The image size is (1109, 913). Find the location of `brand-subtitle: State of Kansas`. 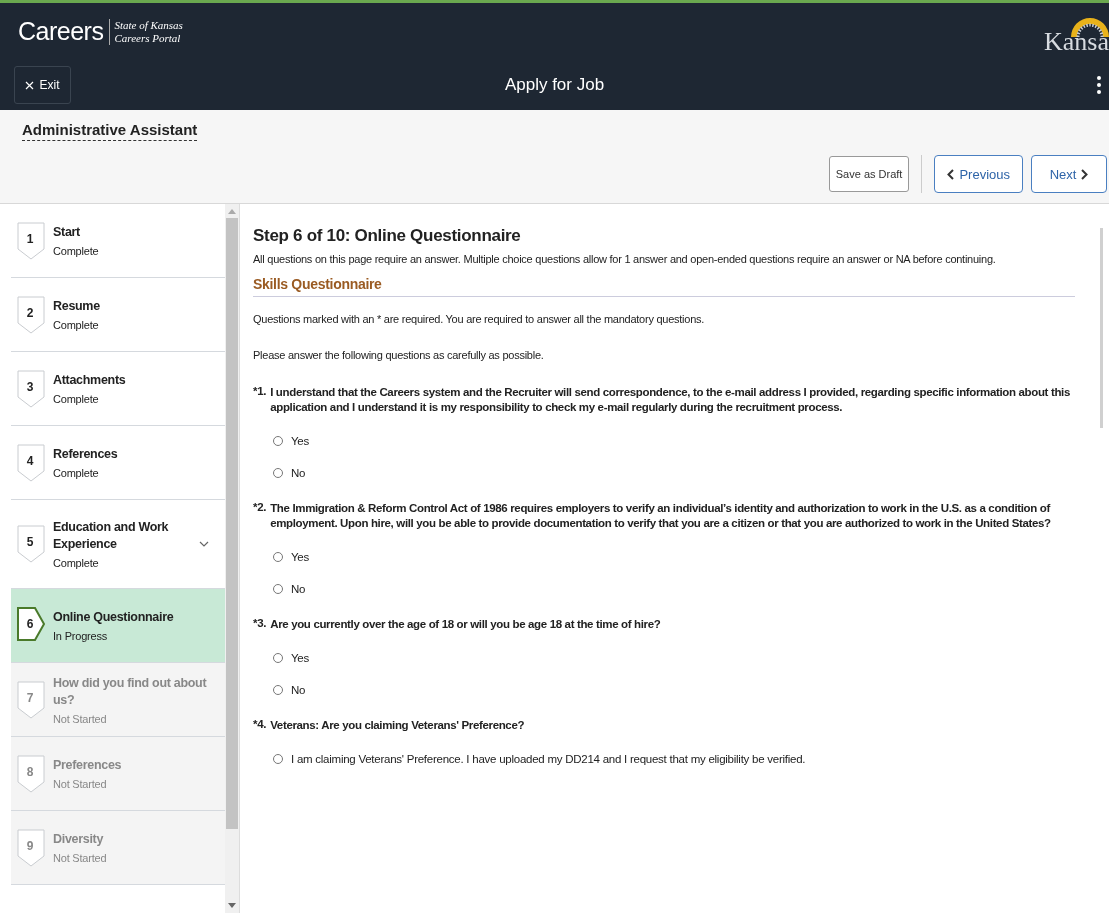

brand-subtitle: State of Kansas is located at coordinates (148, 25).